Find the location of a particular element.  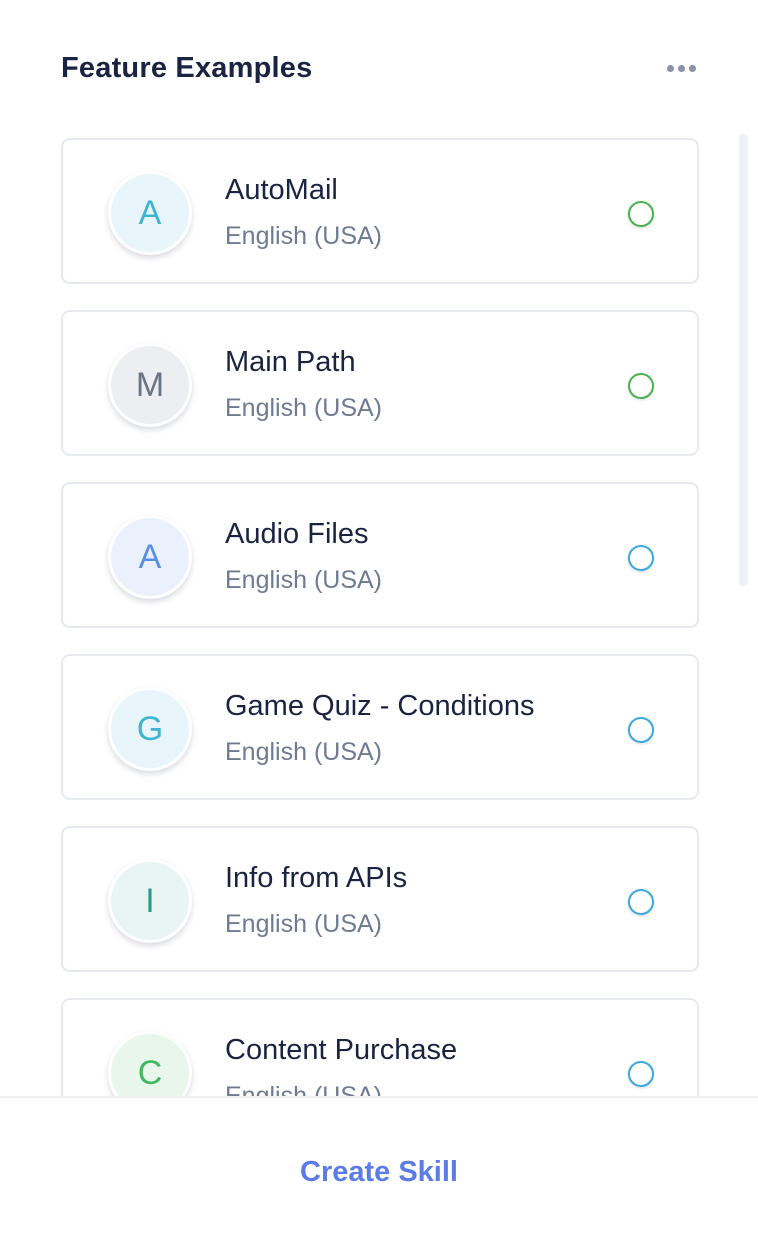

skill-name: Game Quiz - Conditions is located at coordinates (380, 706).